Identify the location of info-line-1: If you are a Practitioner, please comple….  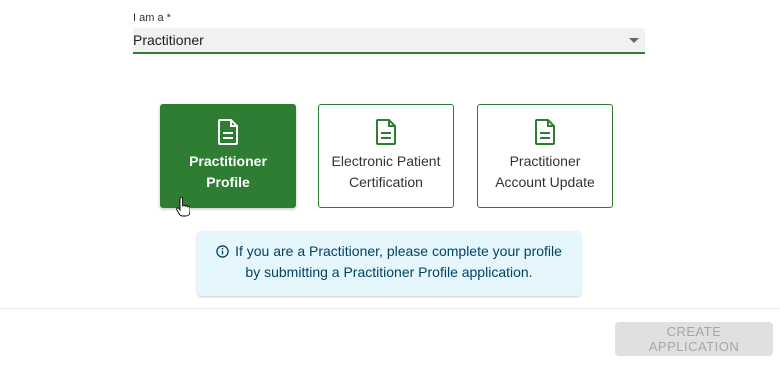
(389, 251).